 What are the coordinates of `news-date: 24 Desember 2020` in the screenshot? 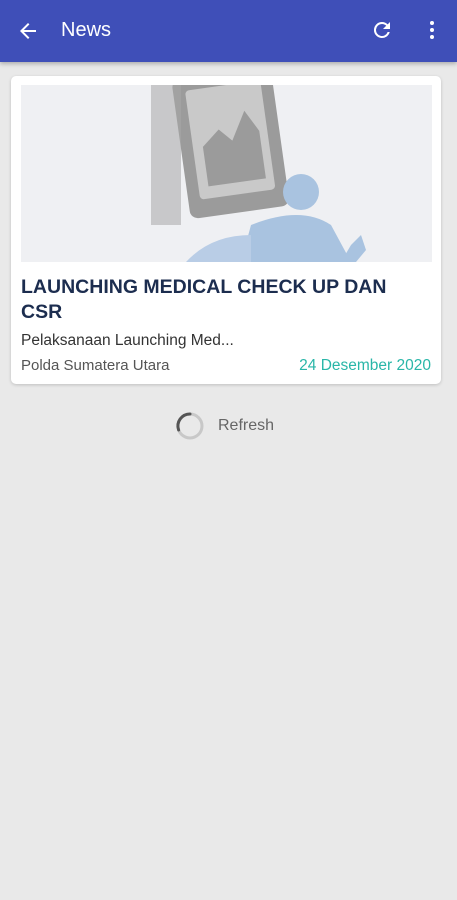 It's located at (365, 365).